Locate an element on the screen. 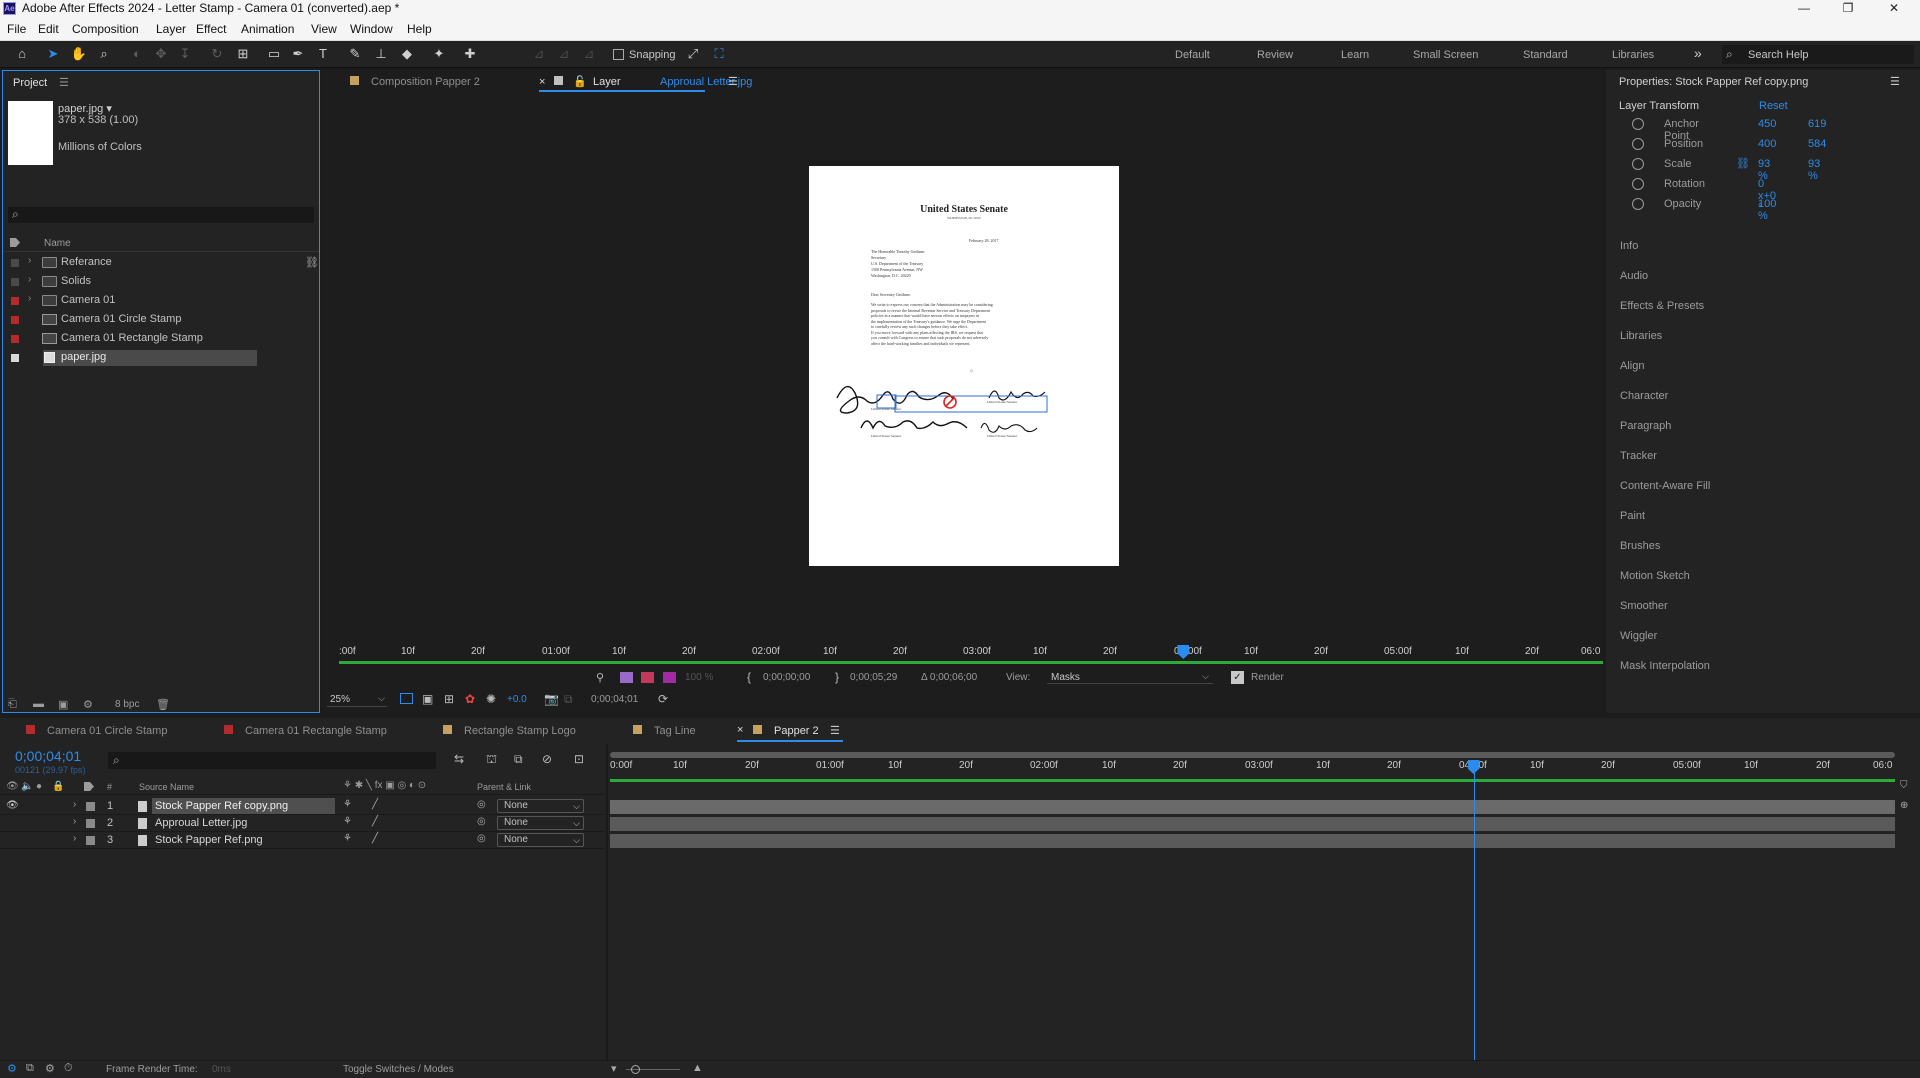  search-help-field: ⌕ Search Help is located at coordinates (1818, 54).